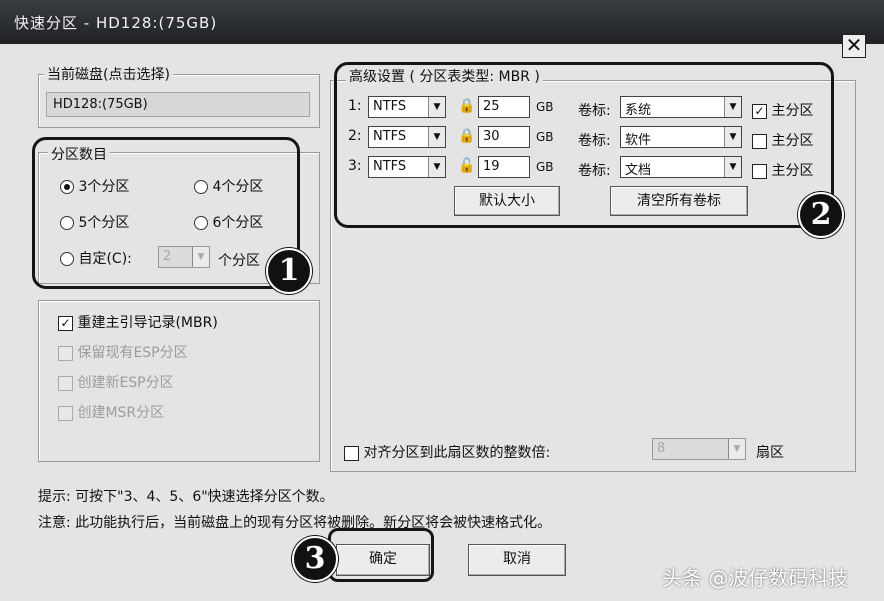 This screenshot has height=601, width=884. I want to click on disk-legend: 当前磁盘(点击选择), so click(108, 74).